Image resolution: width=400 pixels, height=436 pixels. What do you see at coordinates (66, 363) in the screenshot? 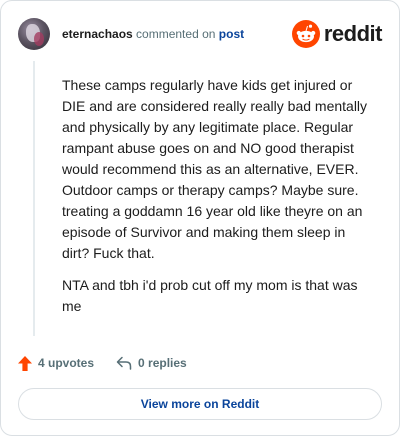
I see `upvote-count: 4 upvotes` at bounding box center [66, 363].